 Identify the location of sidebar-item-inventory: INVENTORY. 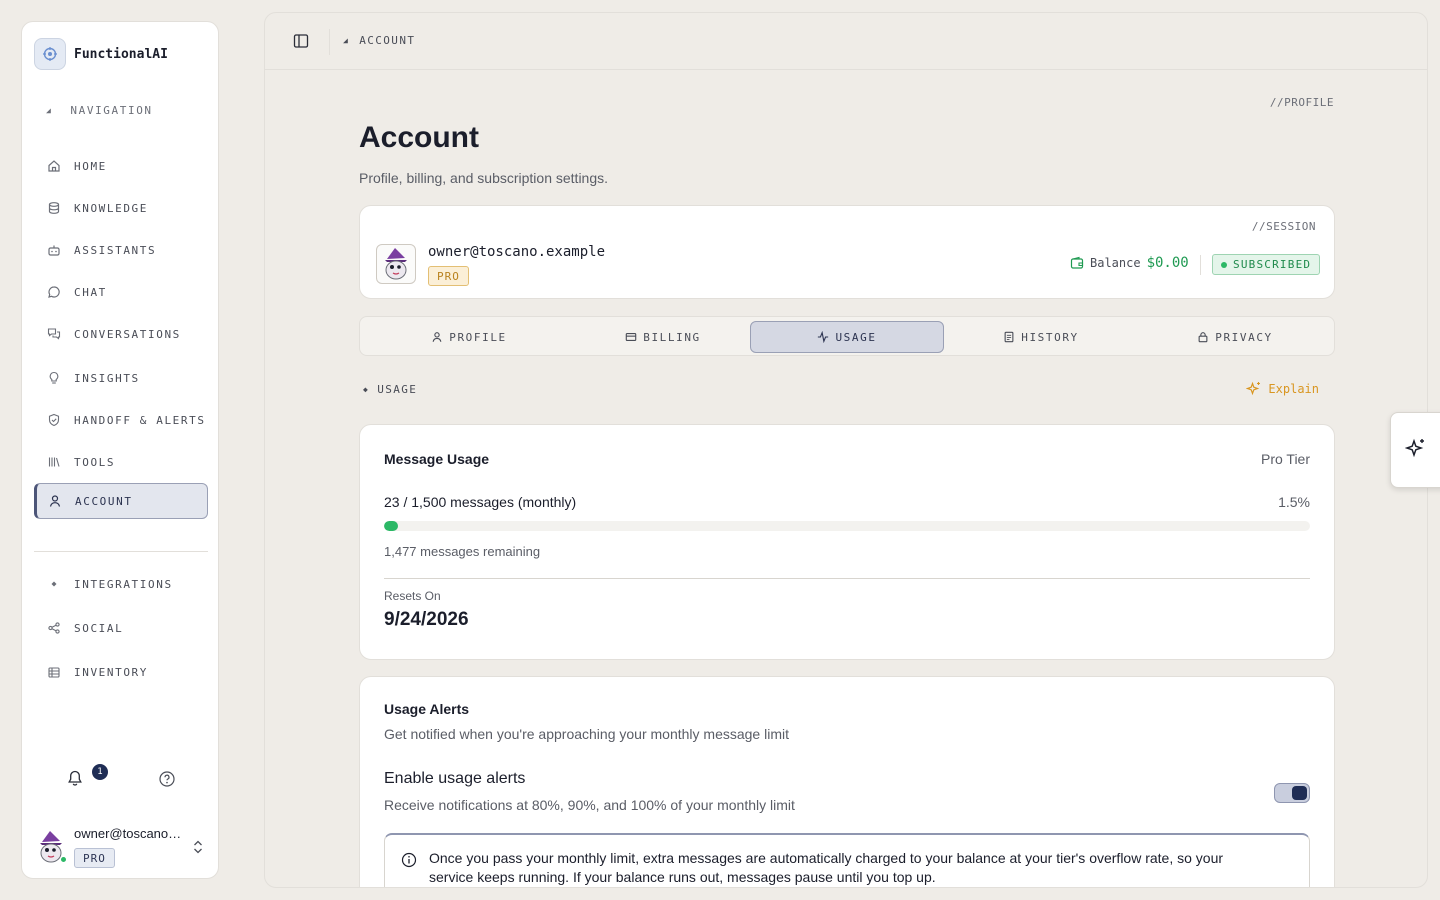
(121, 672).